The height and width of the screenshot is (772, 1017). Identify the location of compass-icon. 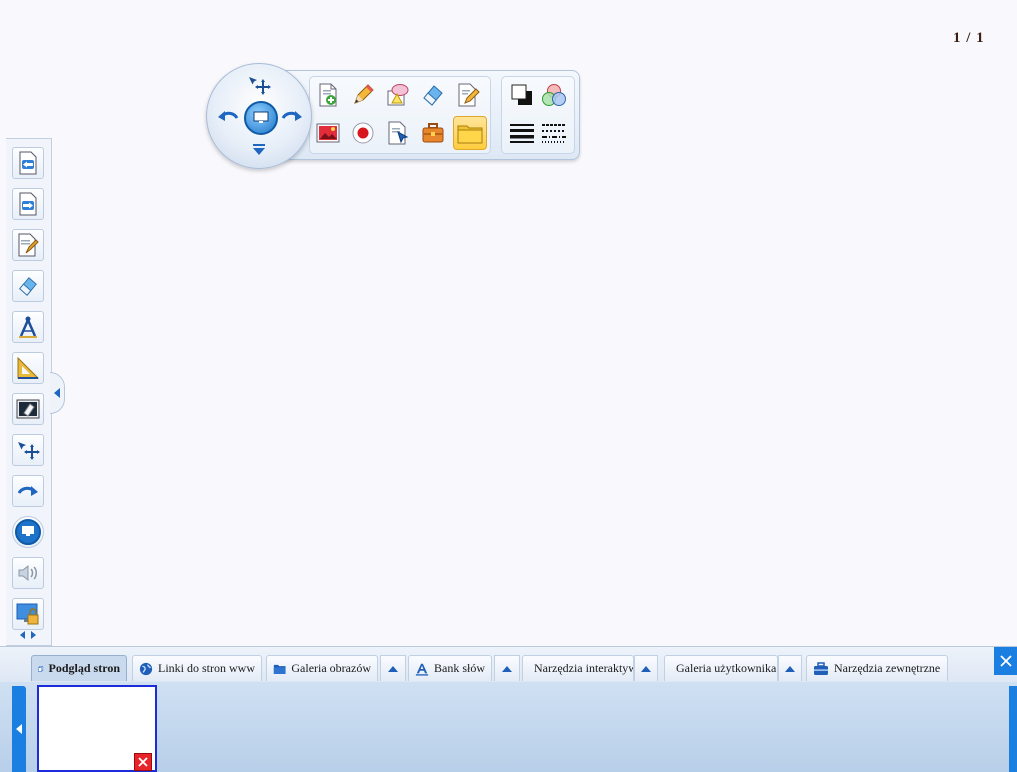
(28, 327).